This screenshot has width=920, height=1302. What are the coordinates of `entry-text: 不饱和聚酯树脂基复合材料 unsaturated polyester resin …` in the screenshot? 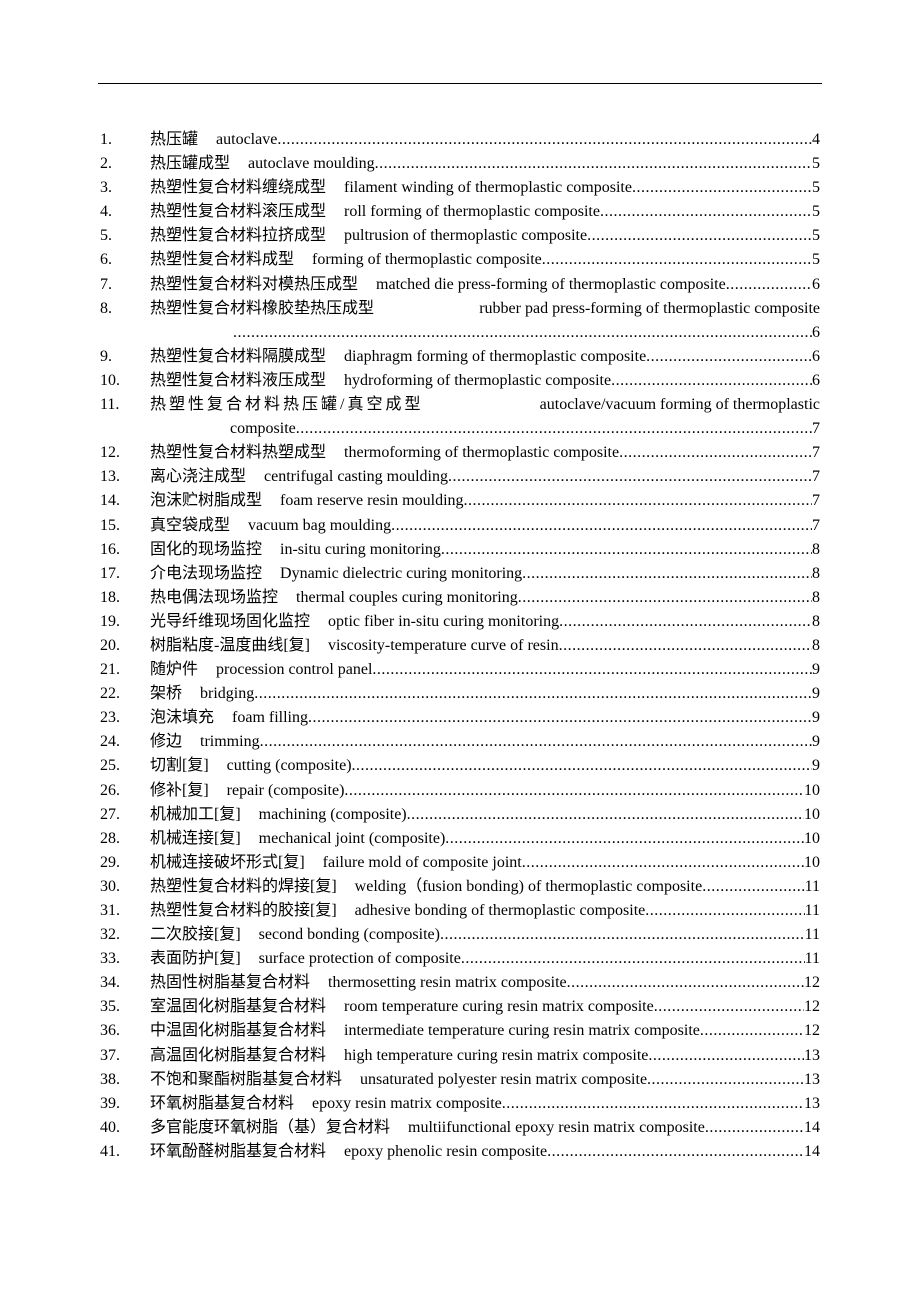 It's located at (485, 1080).